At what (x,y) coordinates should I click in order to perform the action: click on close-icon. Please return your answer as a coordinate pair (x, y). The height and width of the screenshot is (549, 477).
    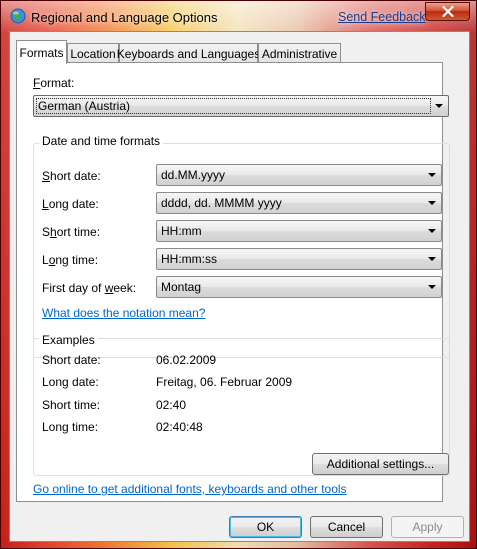
    Looking at the image, I should click on (447, 11).